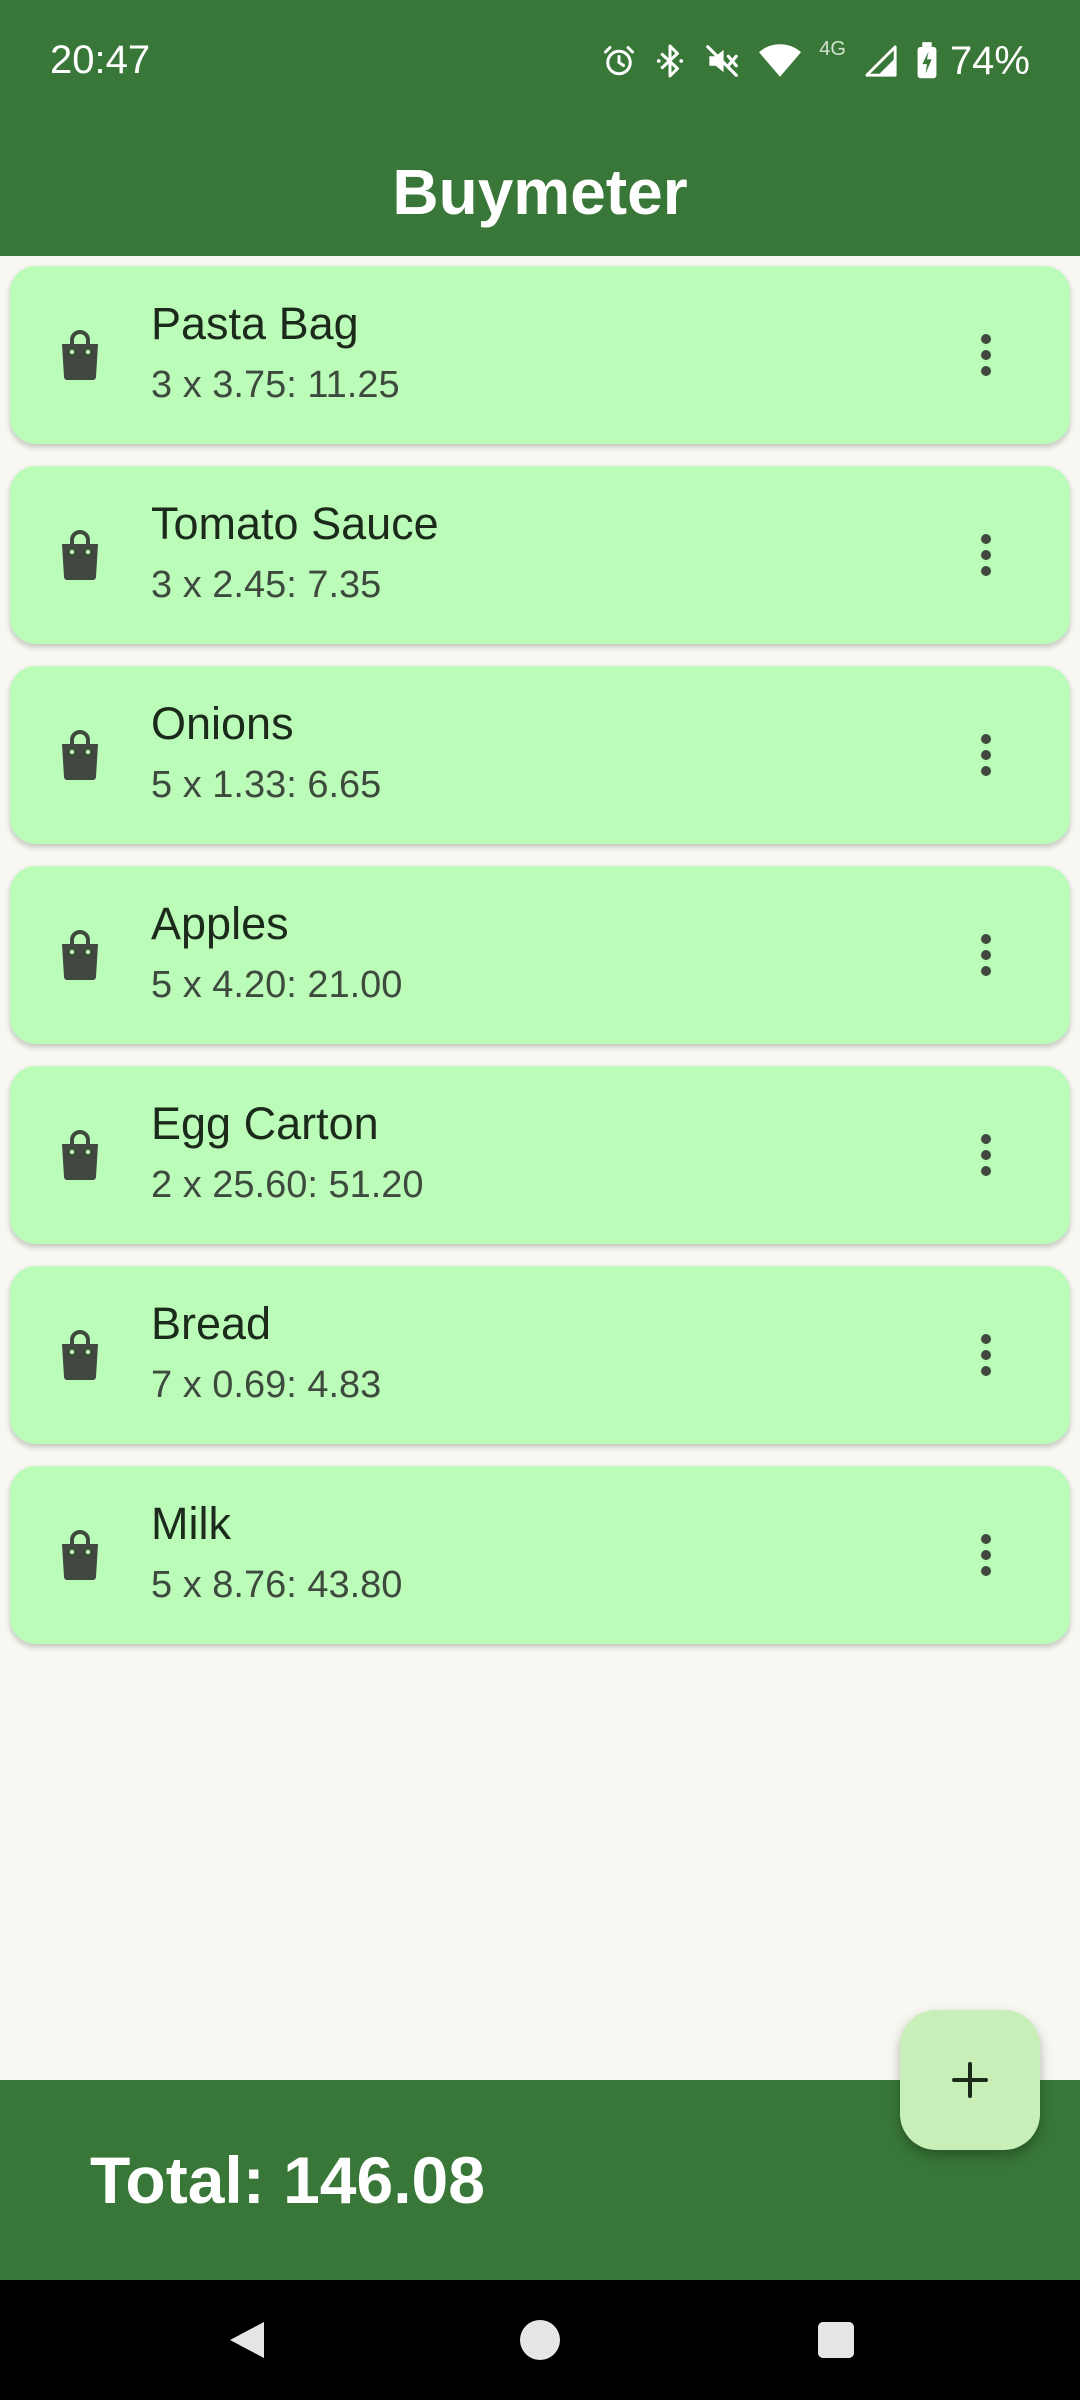  I want to click on item-detail: 5 x 1.33: 6.65, so click(266, 785).